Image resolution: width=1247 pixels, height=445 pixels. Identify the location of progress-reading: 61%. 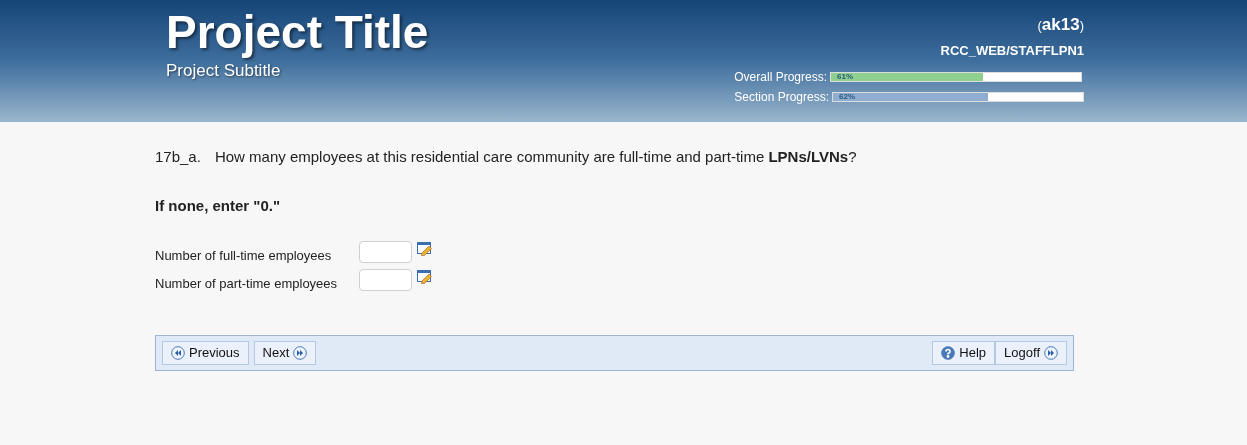
(845, 77).